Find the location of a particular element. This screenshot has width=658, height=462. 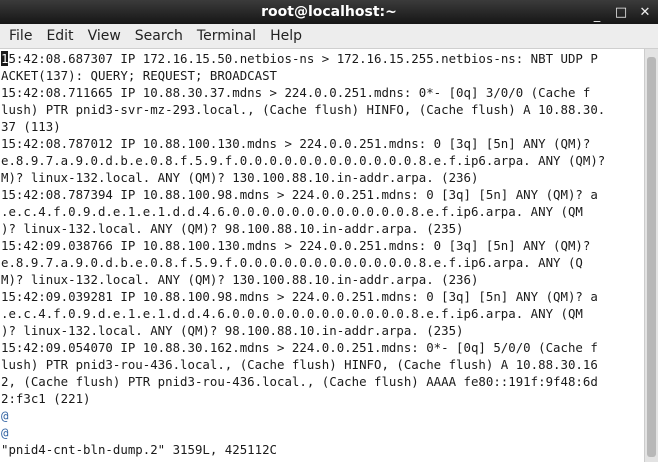

scrollbar-thumb is located at coordinates (651, 257).